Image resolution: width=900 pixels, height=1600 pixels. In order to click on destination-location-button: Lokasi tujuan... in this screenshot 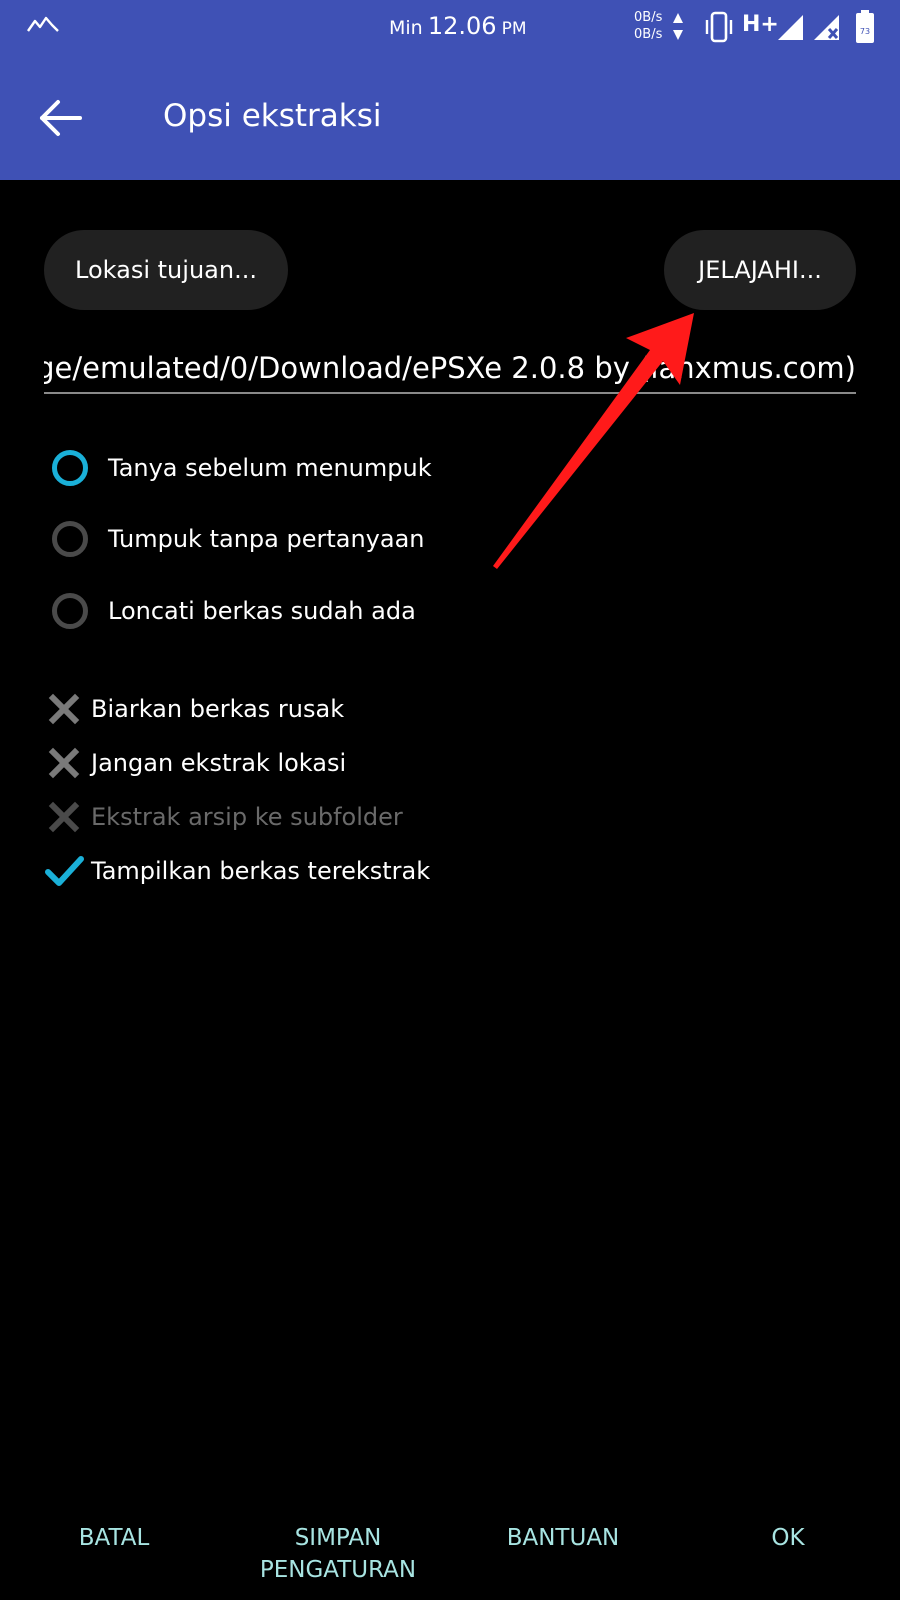, I will do `click(166, 270)`.